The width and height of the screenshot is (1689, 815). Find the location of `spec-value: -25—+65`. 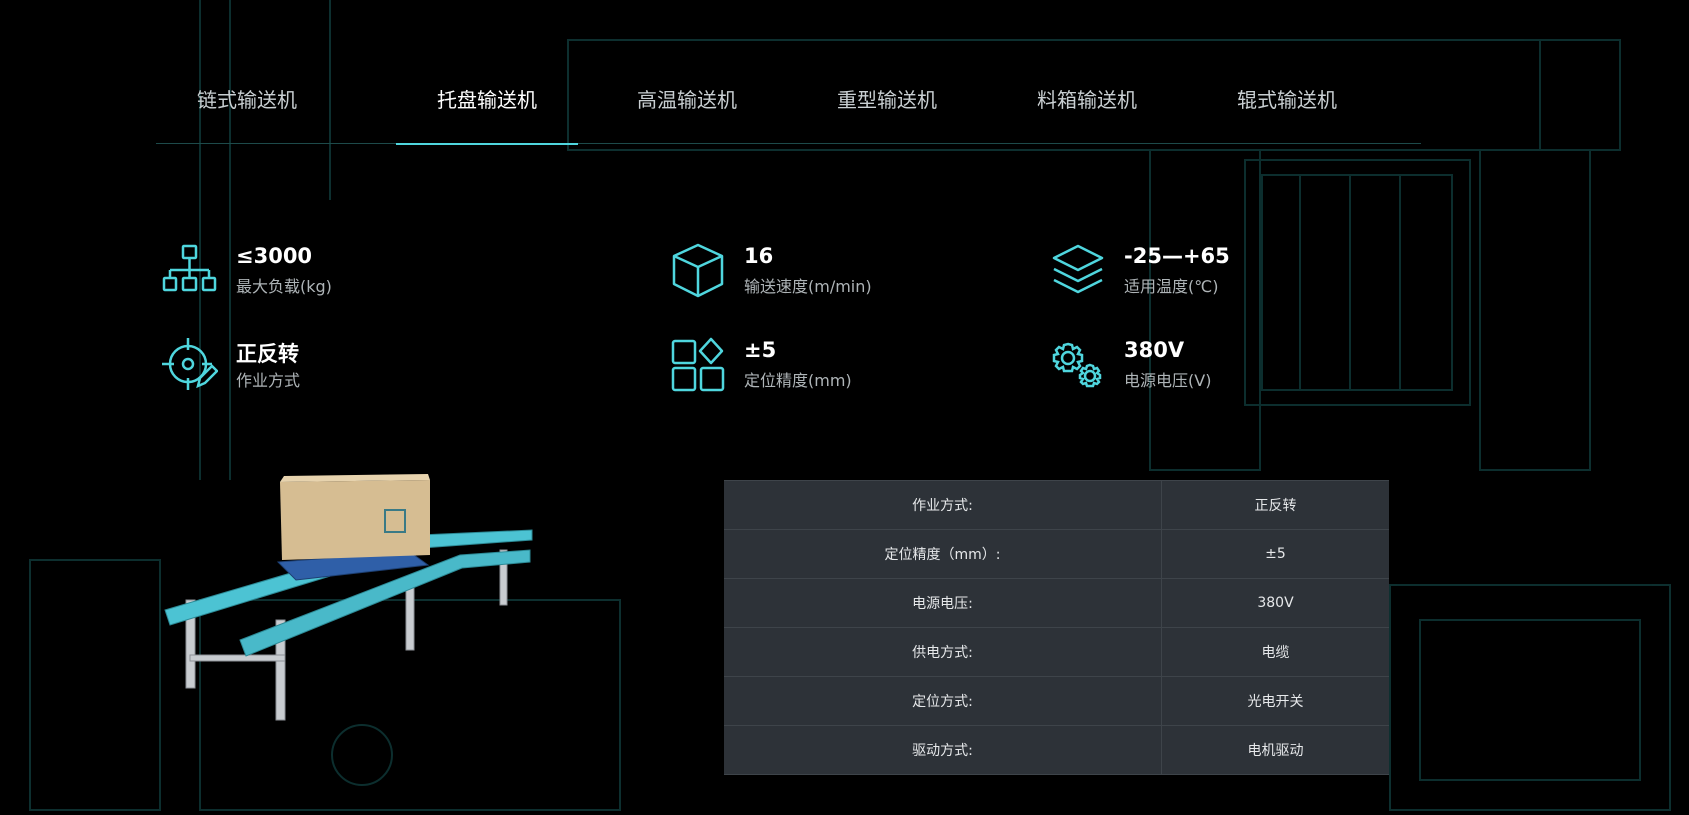

spec-value: -25—+65 is located at coordinates (1177, 256).